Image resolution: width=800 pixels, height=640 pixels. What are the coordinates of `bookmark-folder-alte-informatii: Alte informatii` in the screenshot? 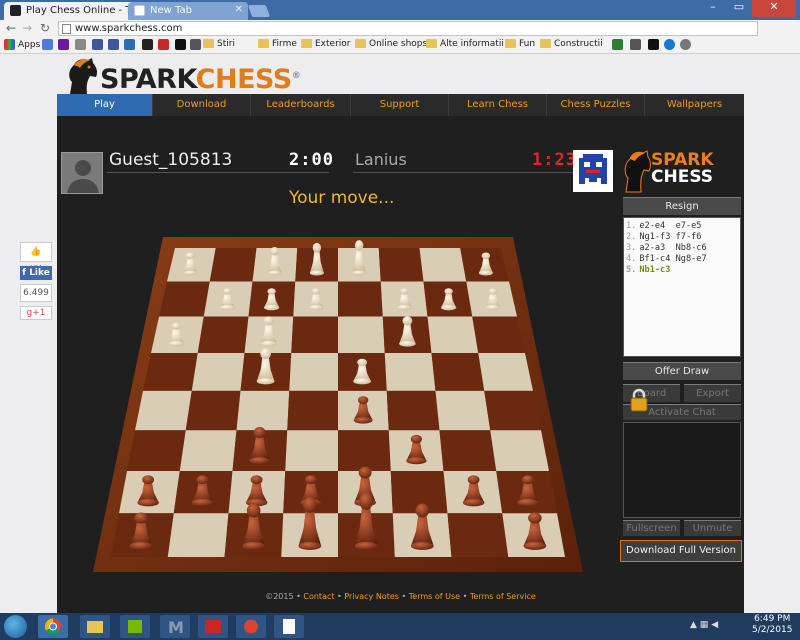 It's located at (465, 45).